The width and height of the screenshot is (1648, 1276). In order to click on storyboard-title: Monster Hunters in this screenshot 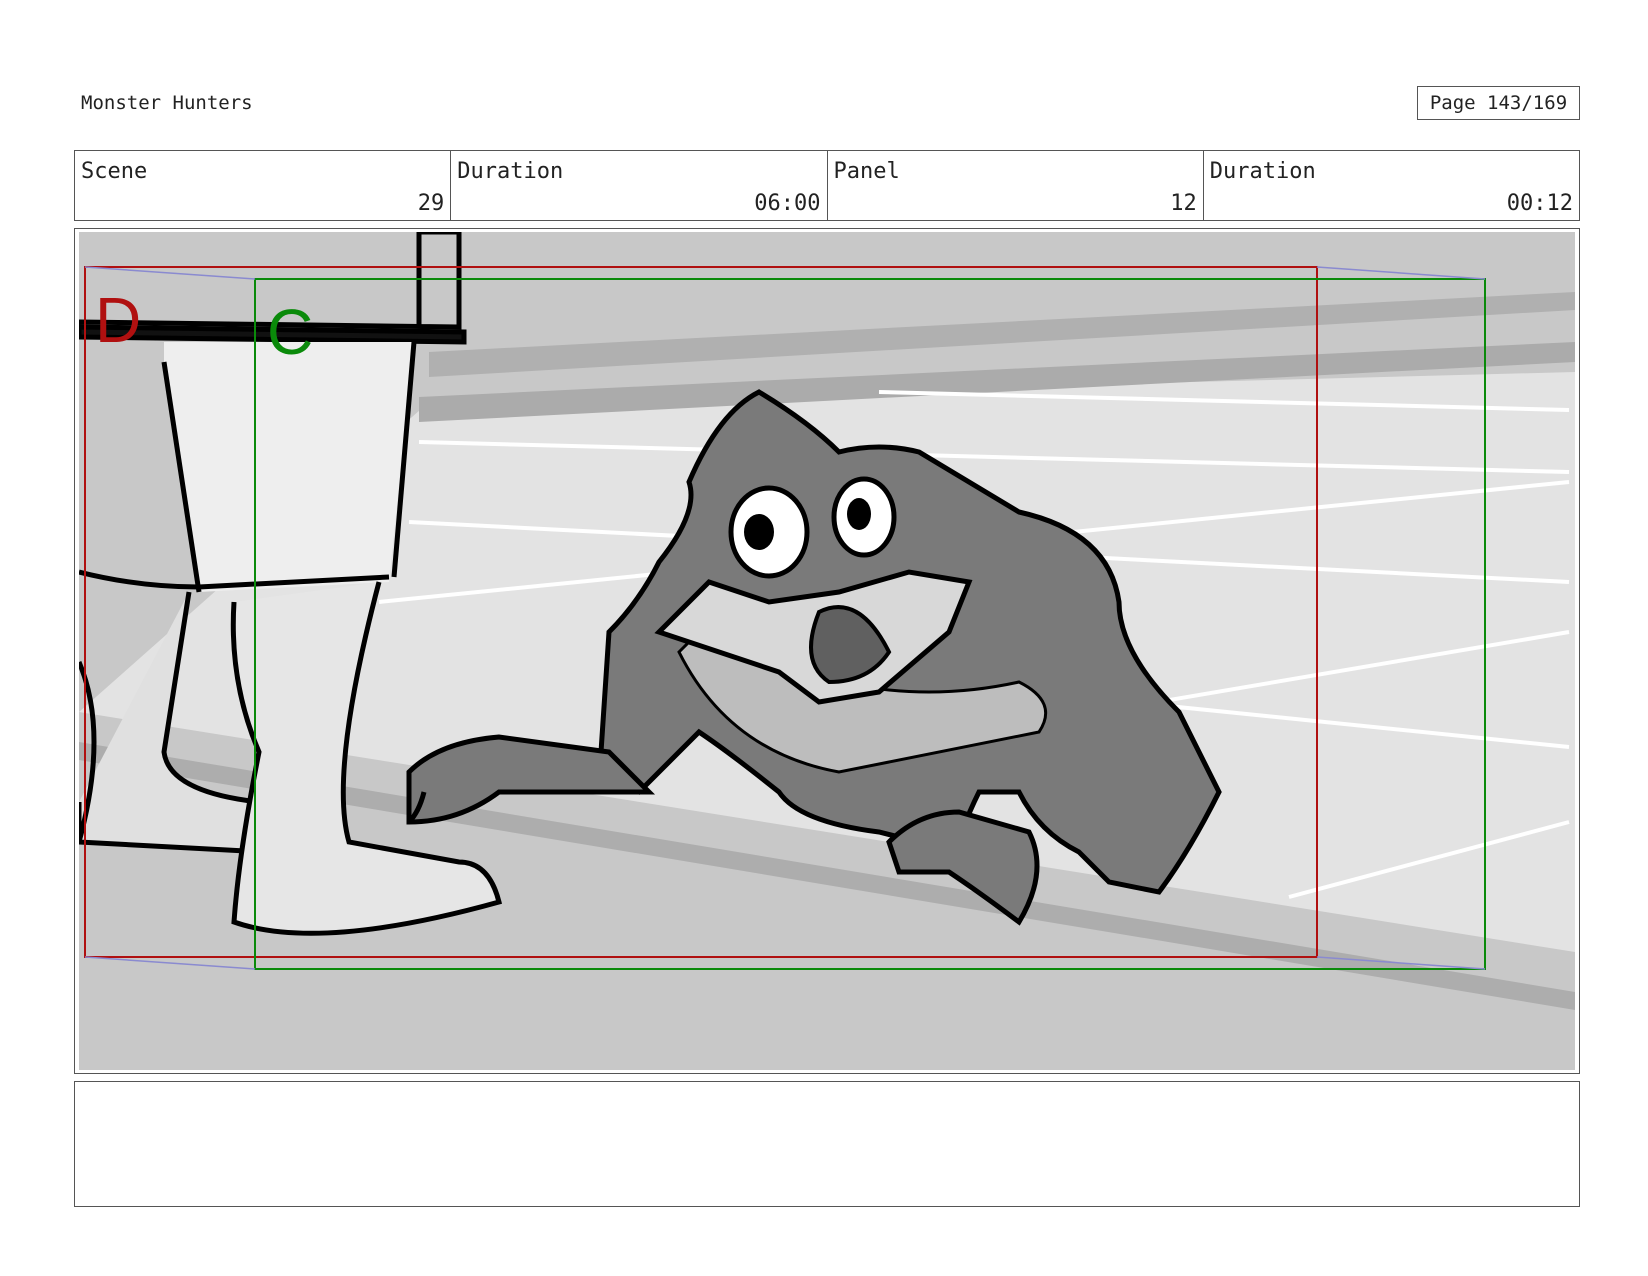, I will do `click(167, 103)`.